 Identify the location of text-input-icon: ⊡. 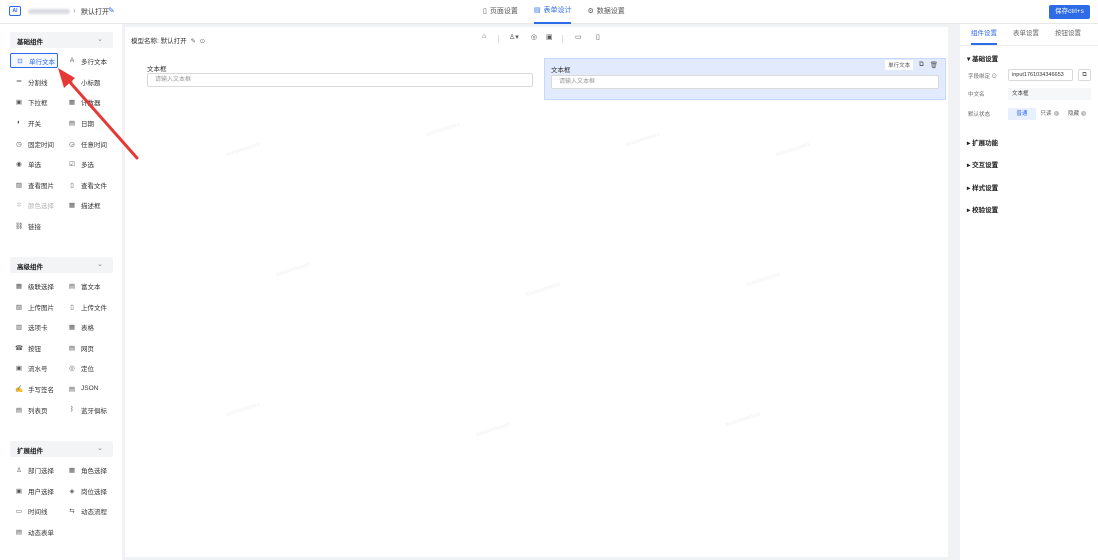
(20, 61).